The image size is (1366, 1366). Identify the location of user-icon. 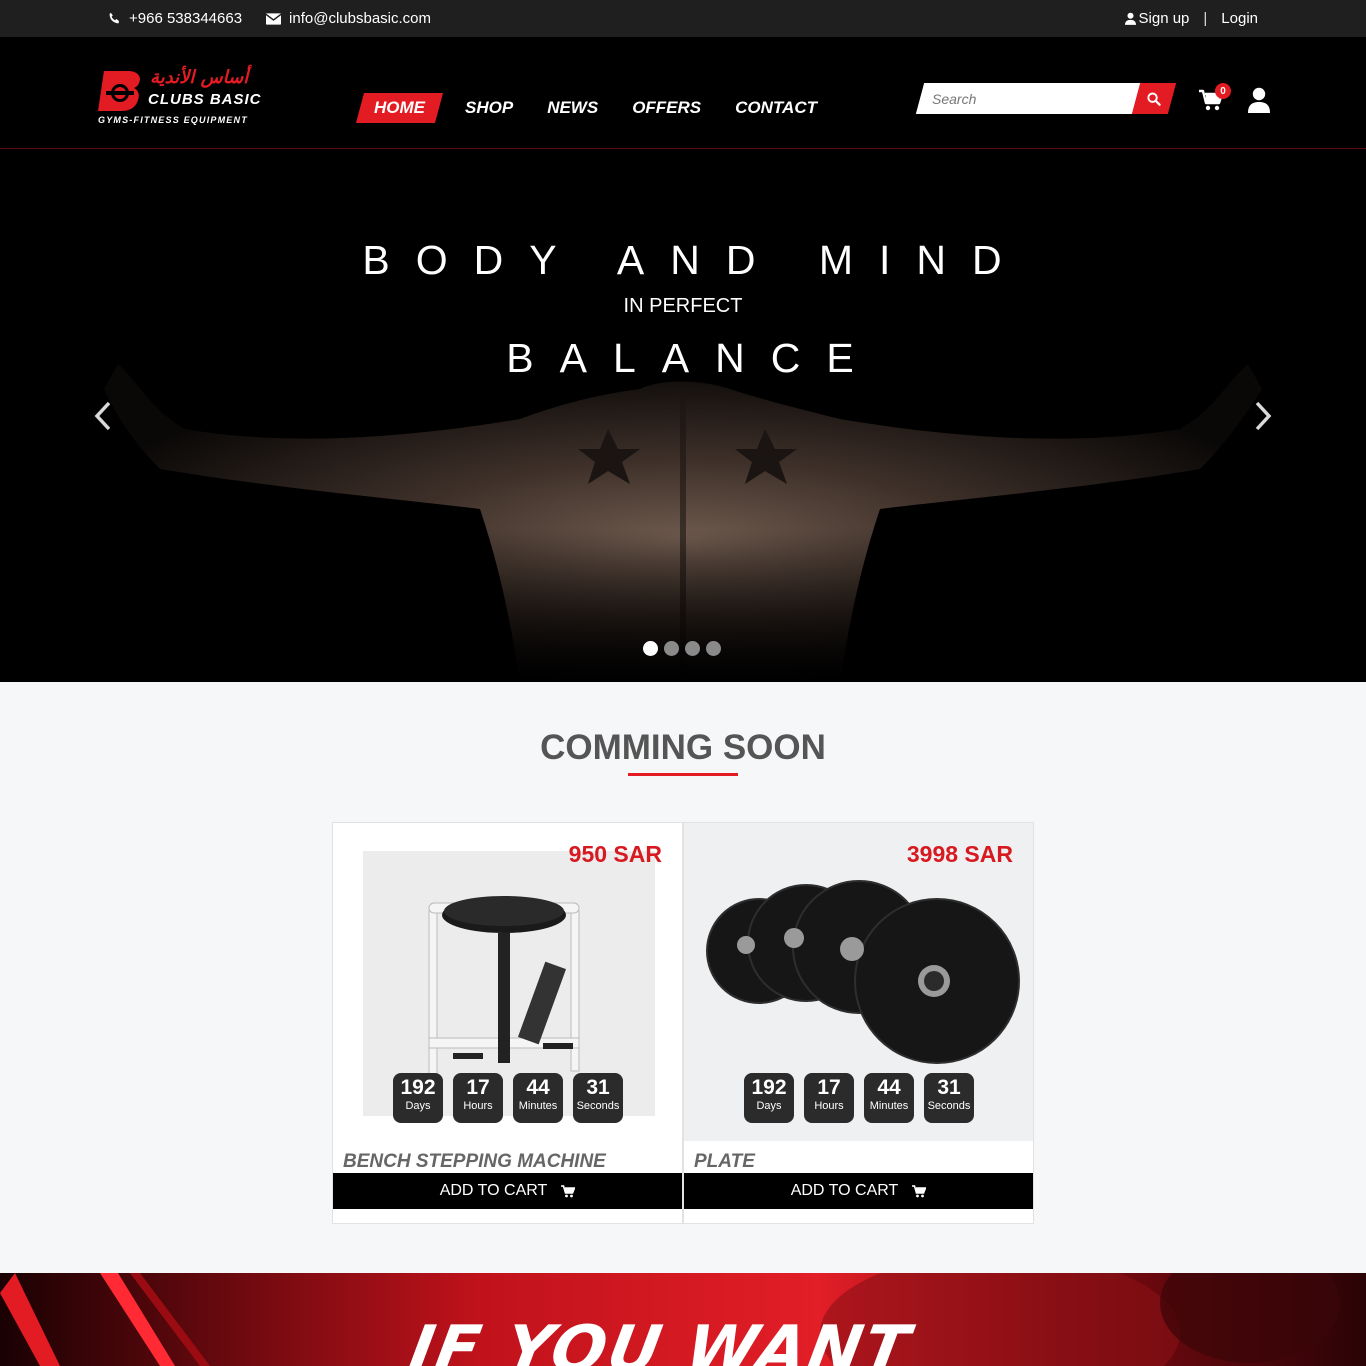
(1130, 18).